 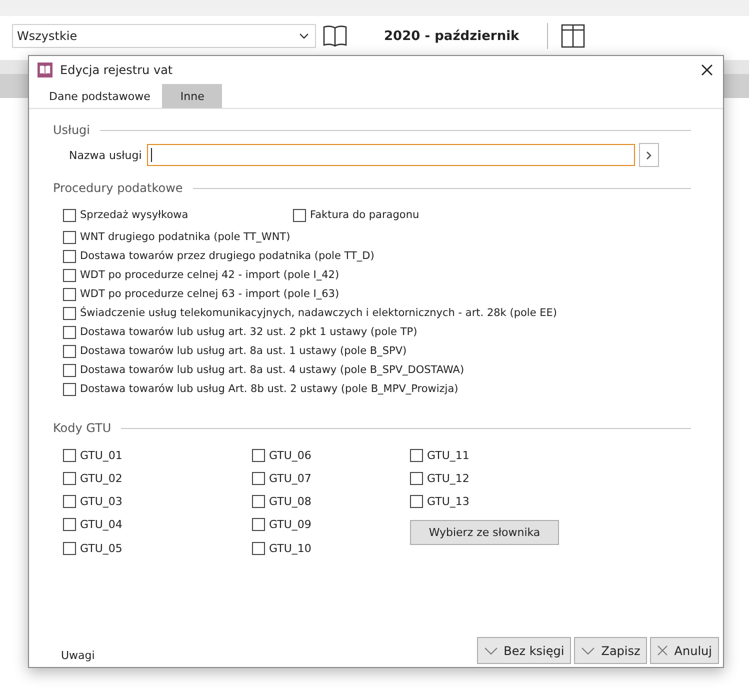 I want to click on checkbox-label: GTU_09, so click(x=290, y=525).